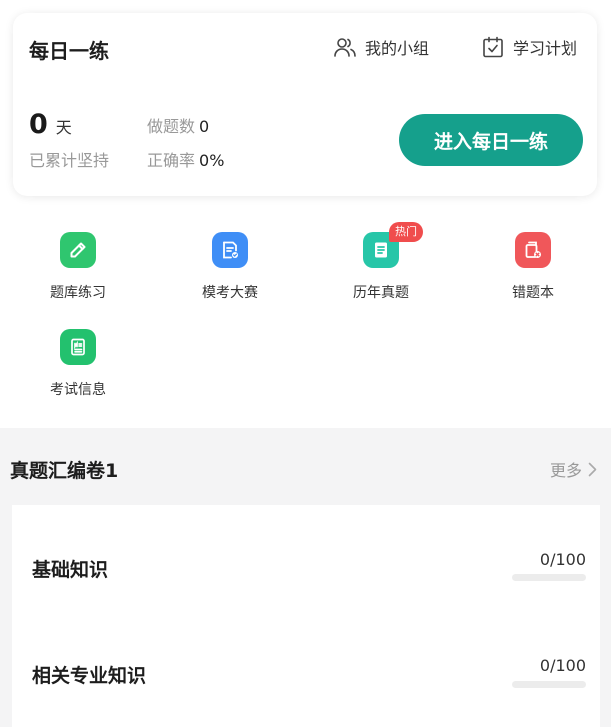 The height and width of the screenshot is (727, 611). I want to click on grid-item-label: 模考大赛, so click(230, 293).